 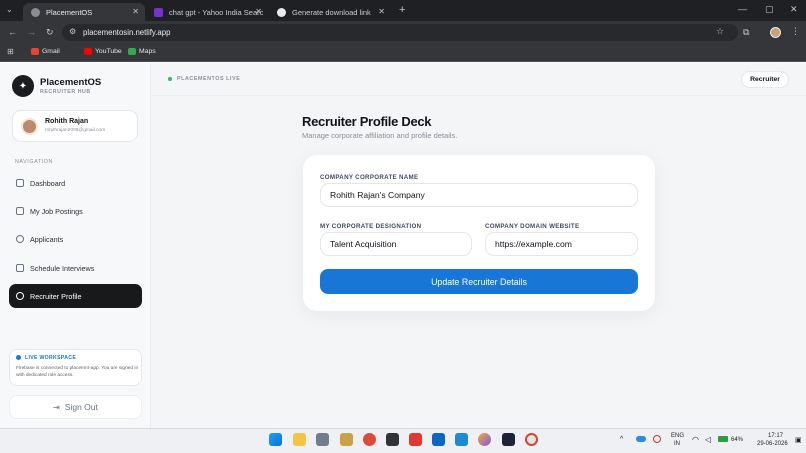 I want to click on website-label: COMPANY DOMAIN WEBSITE, so click(x=532, y=226).